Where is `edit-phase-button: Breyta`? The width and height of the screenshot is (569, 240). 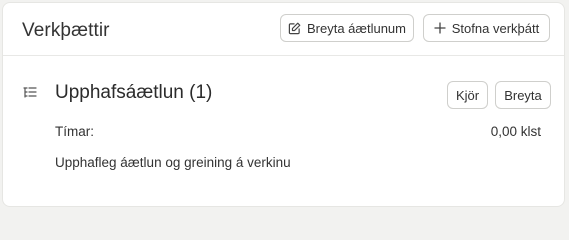
edit-phase-button: Breyta is located at coordinates (523, 95).